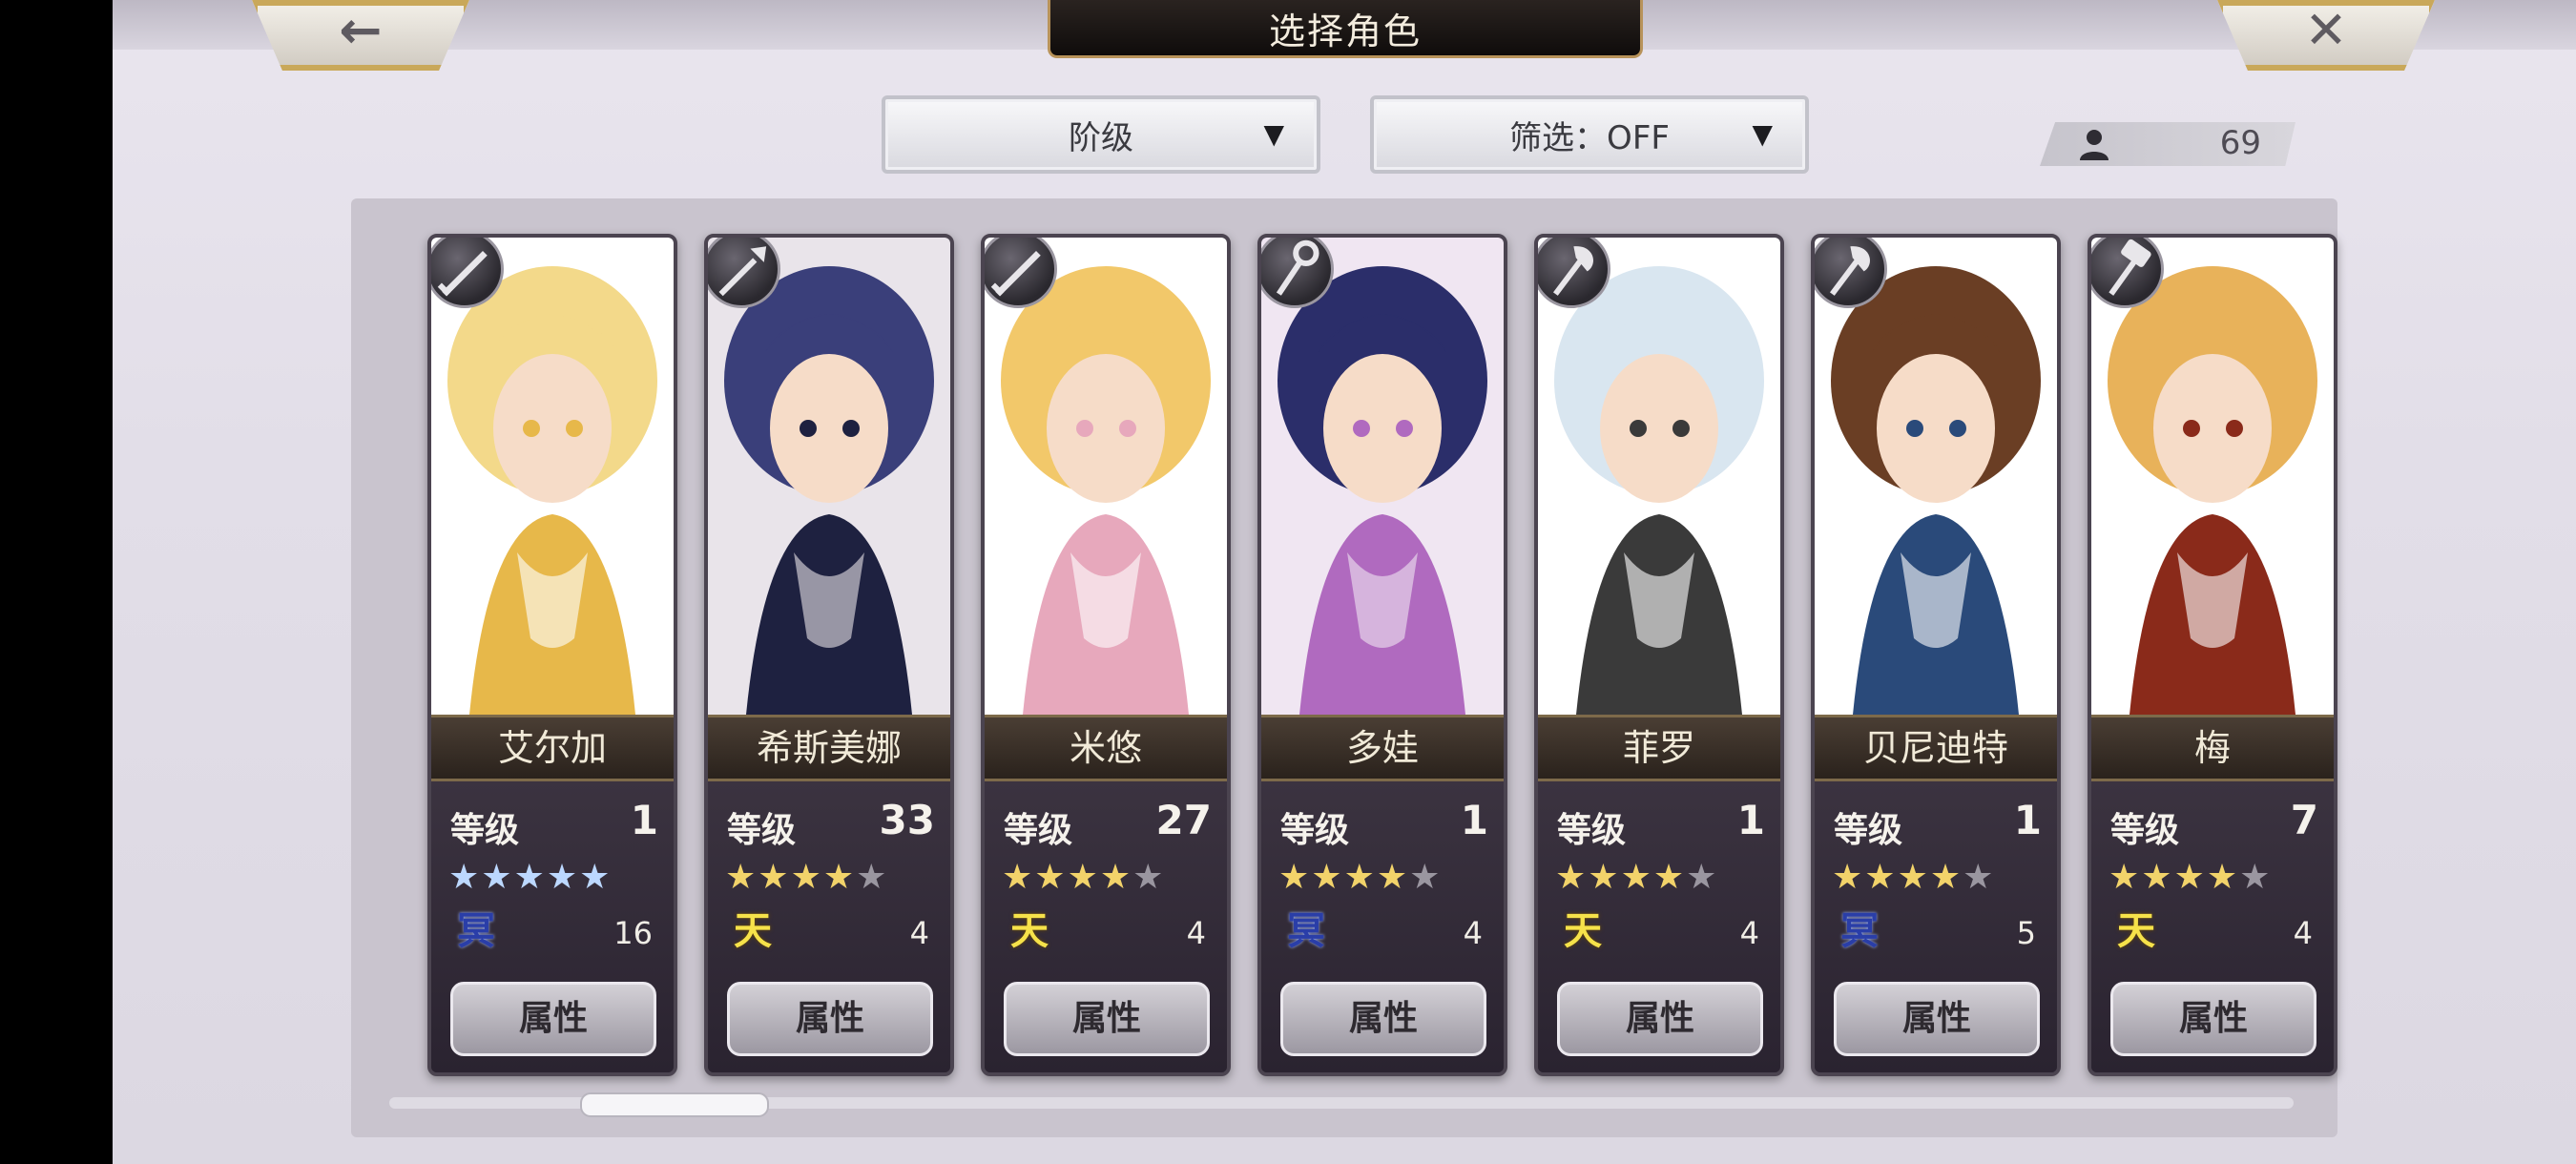  What do you see at coordinates (1659, 927) in the screenshot?
I see `character-info: 等级 1 ★★★★★ 天 4 属性` at bounding box center [1659, 927].